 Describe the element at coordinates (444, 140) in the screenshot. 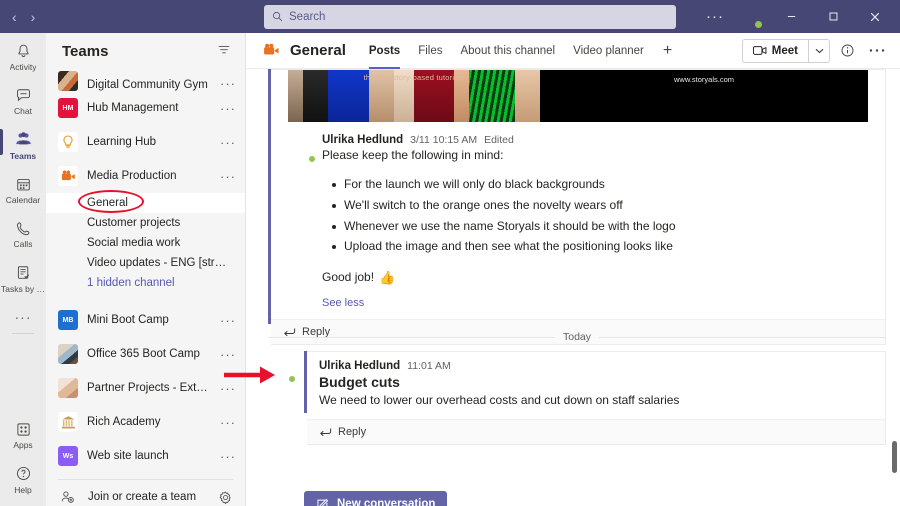

I see `message-timestamp: 3/11 10:15 AM` at that location.